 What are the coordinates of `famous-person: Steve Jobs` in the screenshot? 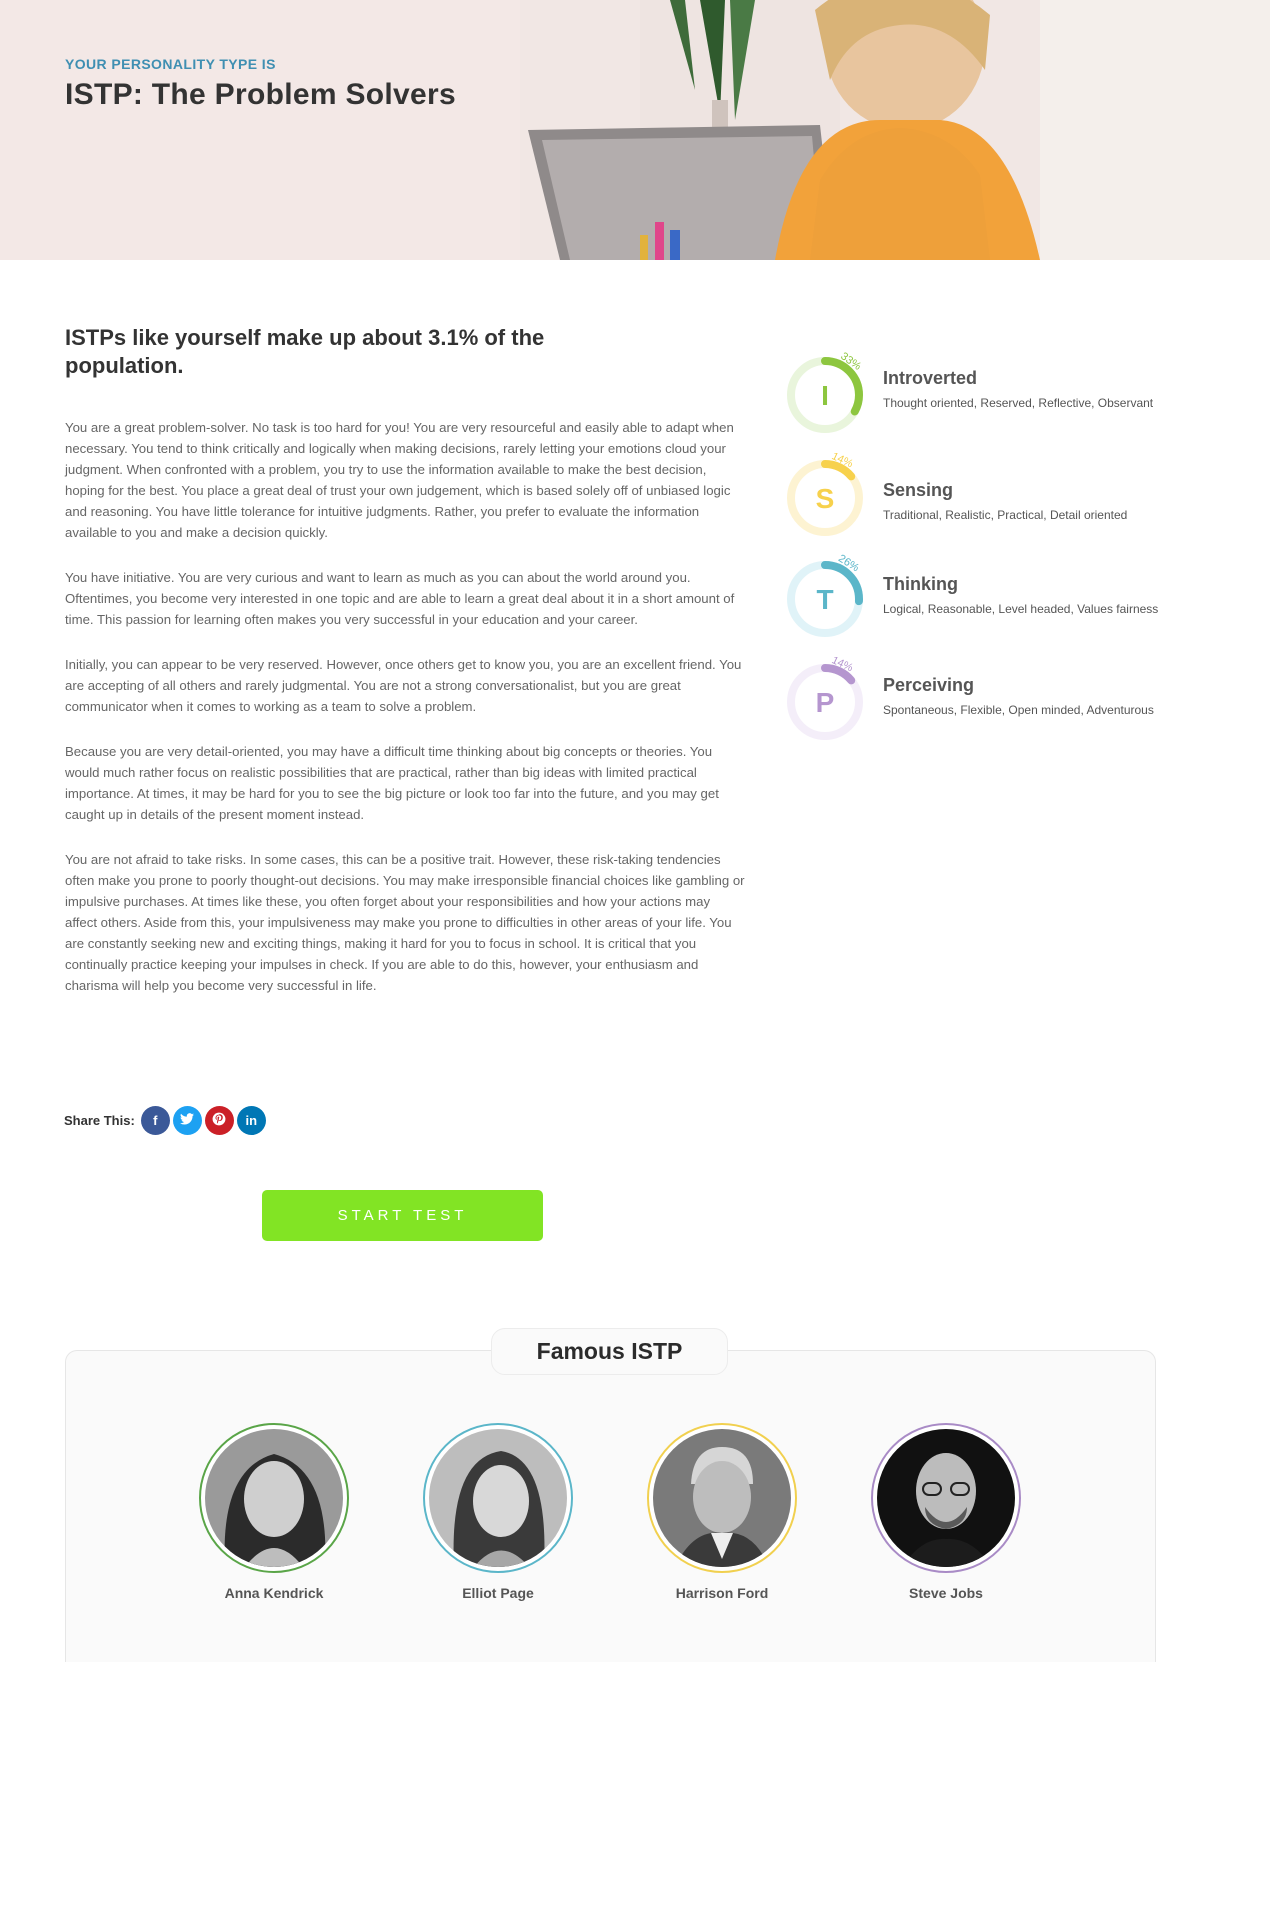 It's located at (946, 1512).